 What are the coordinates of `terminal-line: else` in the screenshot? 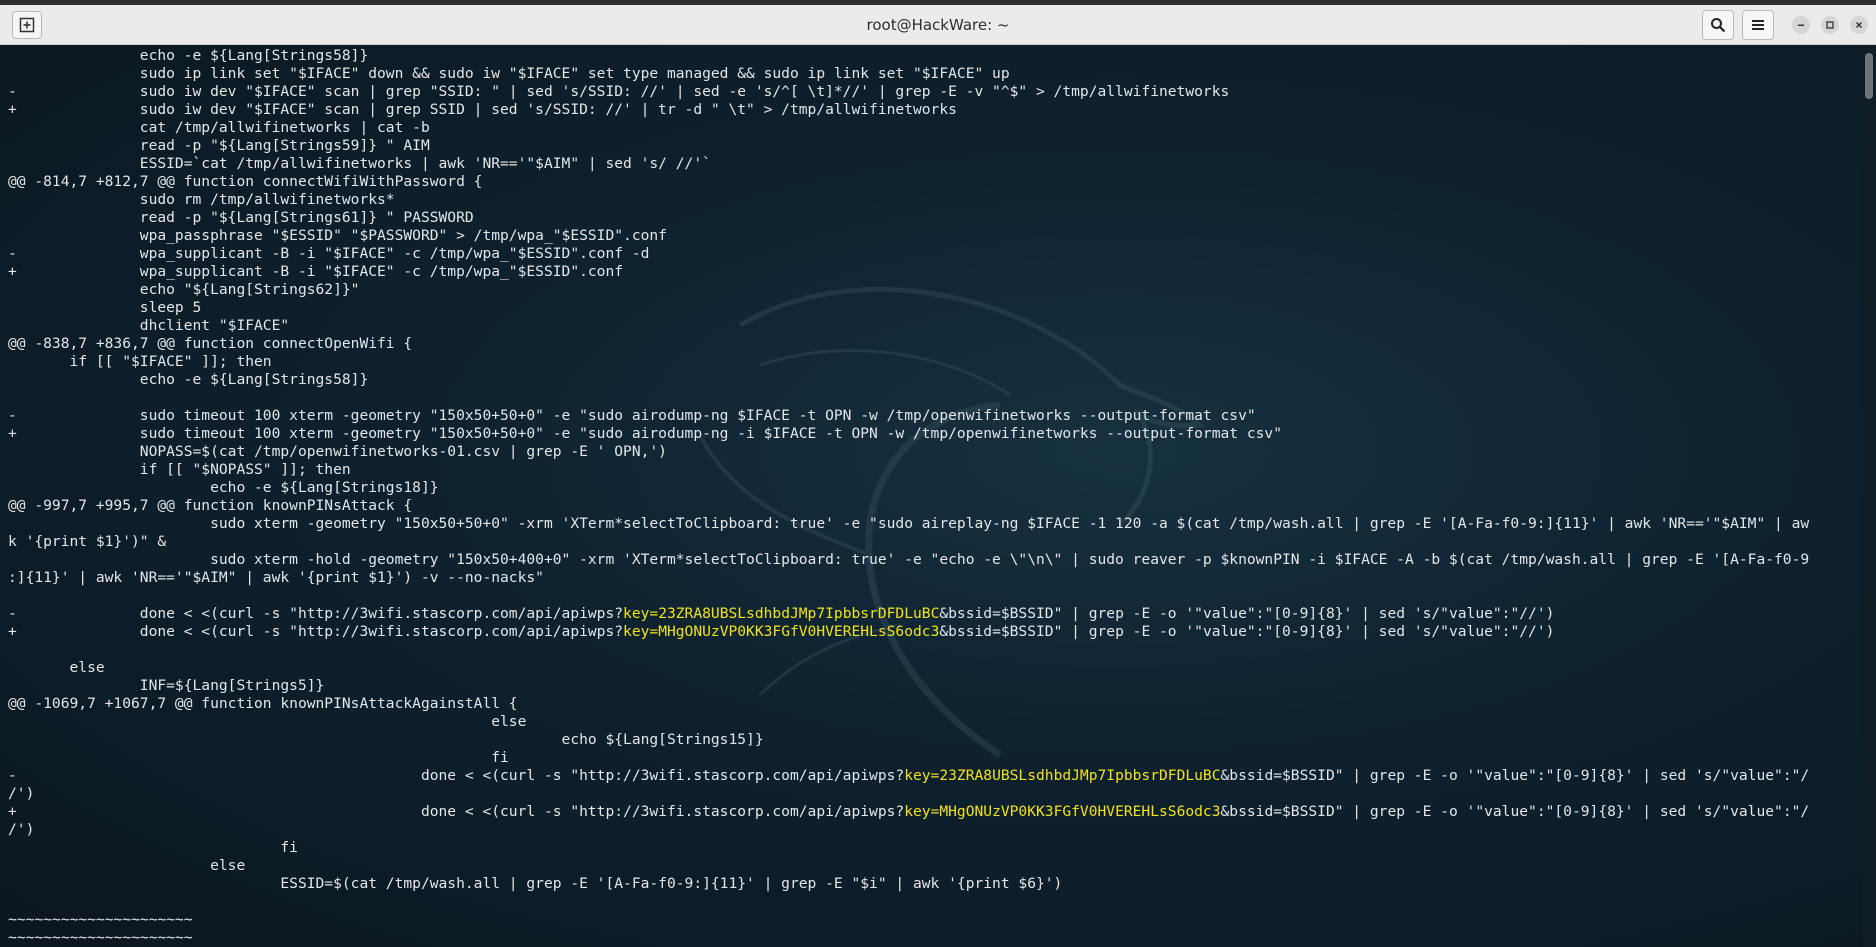 It's located at (908, 866).